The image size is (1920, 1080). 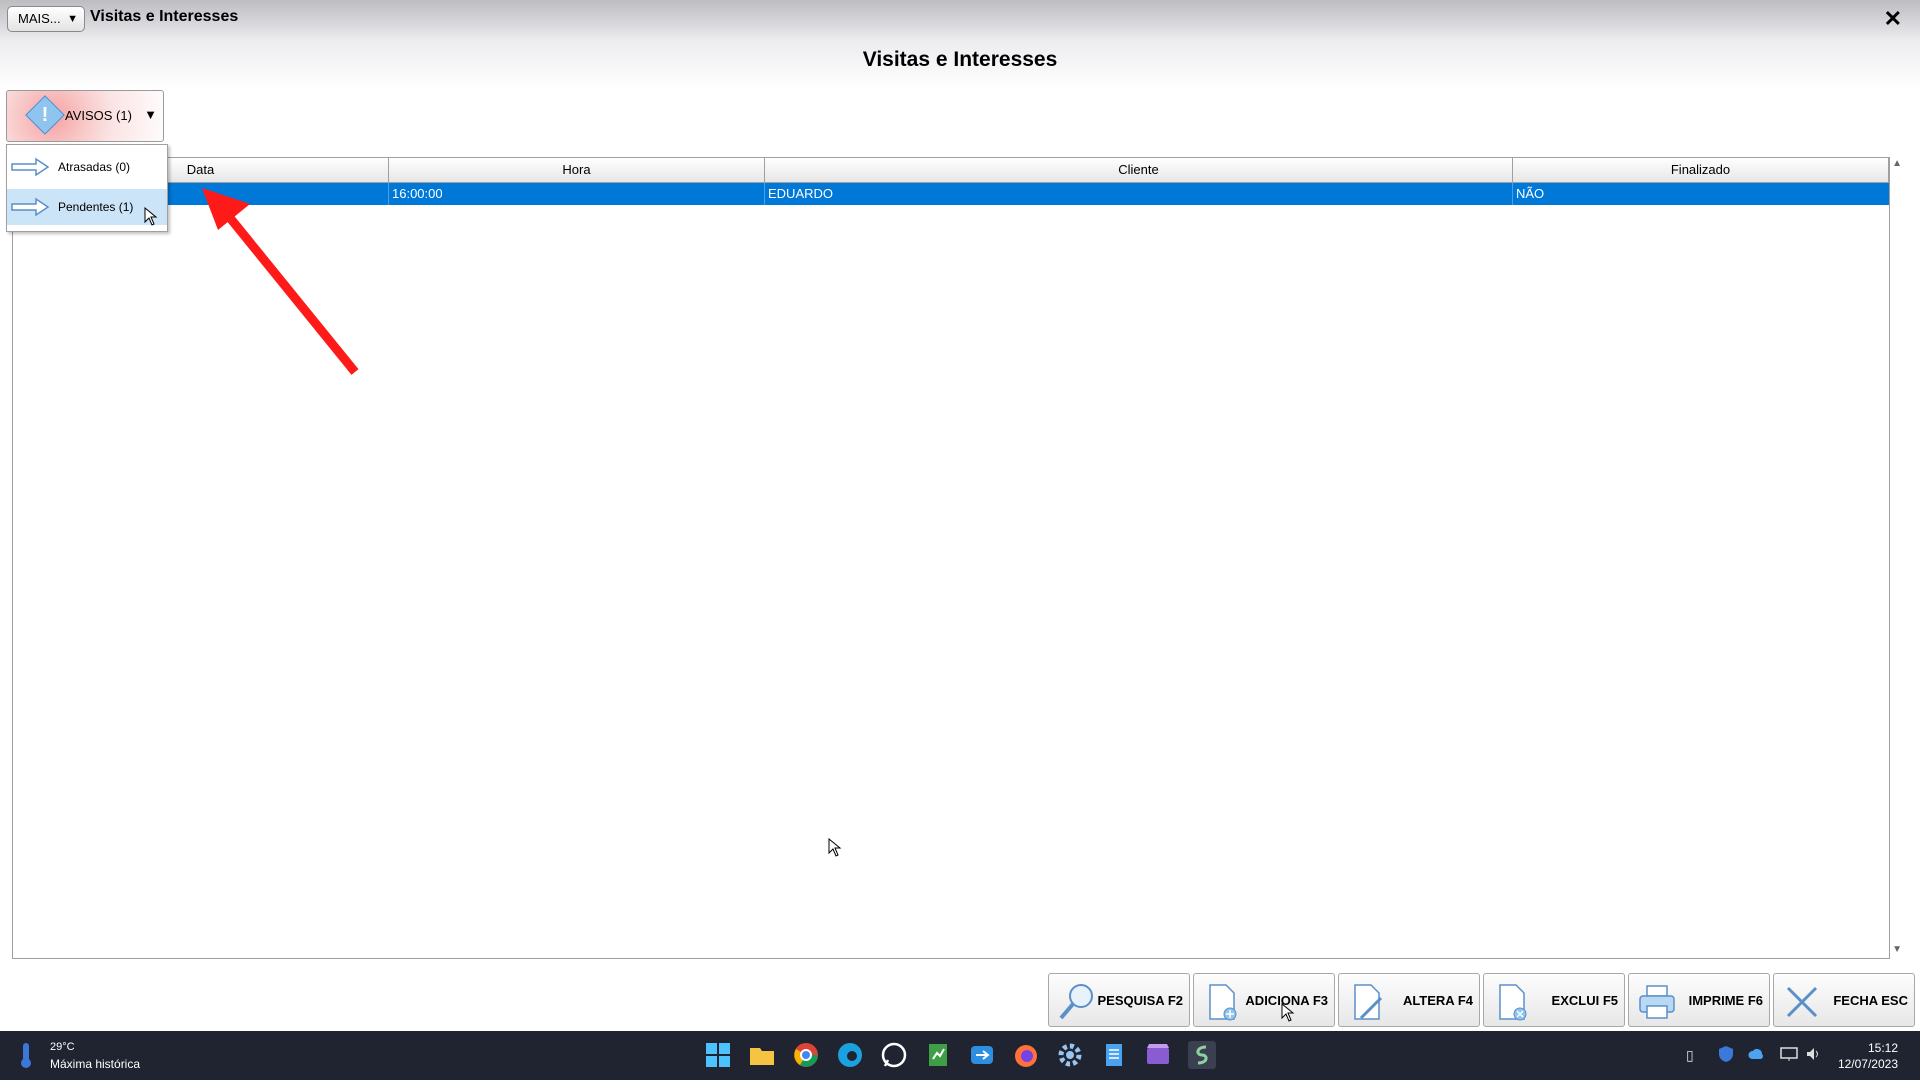 I want to click on avisos-label: AVISOS (1), so click(x=98, y=115).